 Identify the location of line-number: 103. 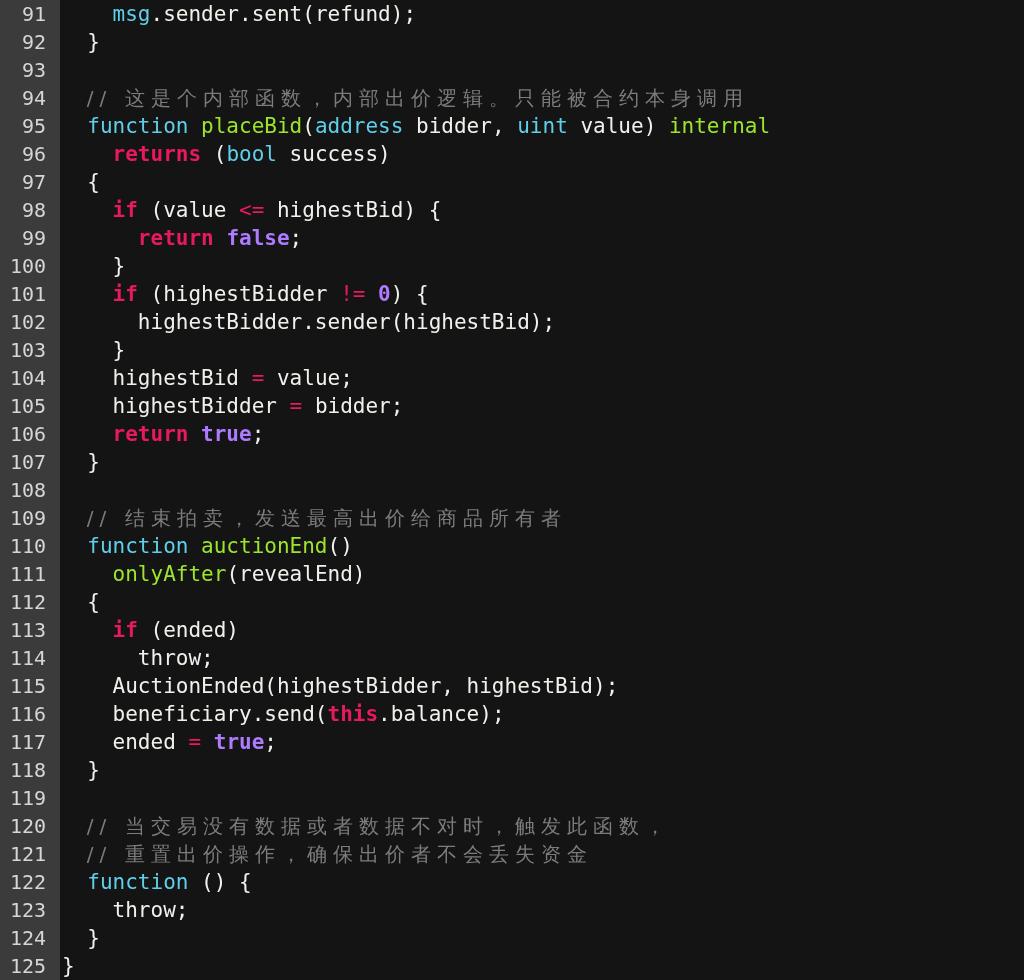
(30, 350).